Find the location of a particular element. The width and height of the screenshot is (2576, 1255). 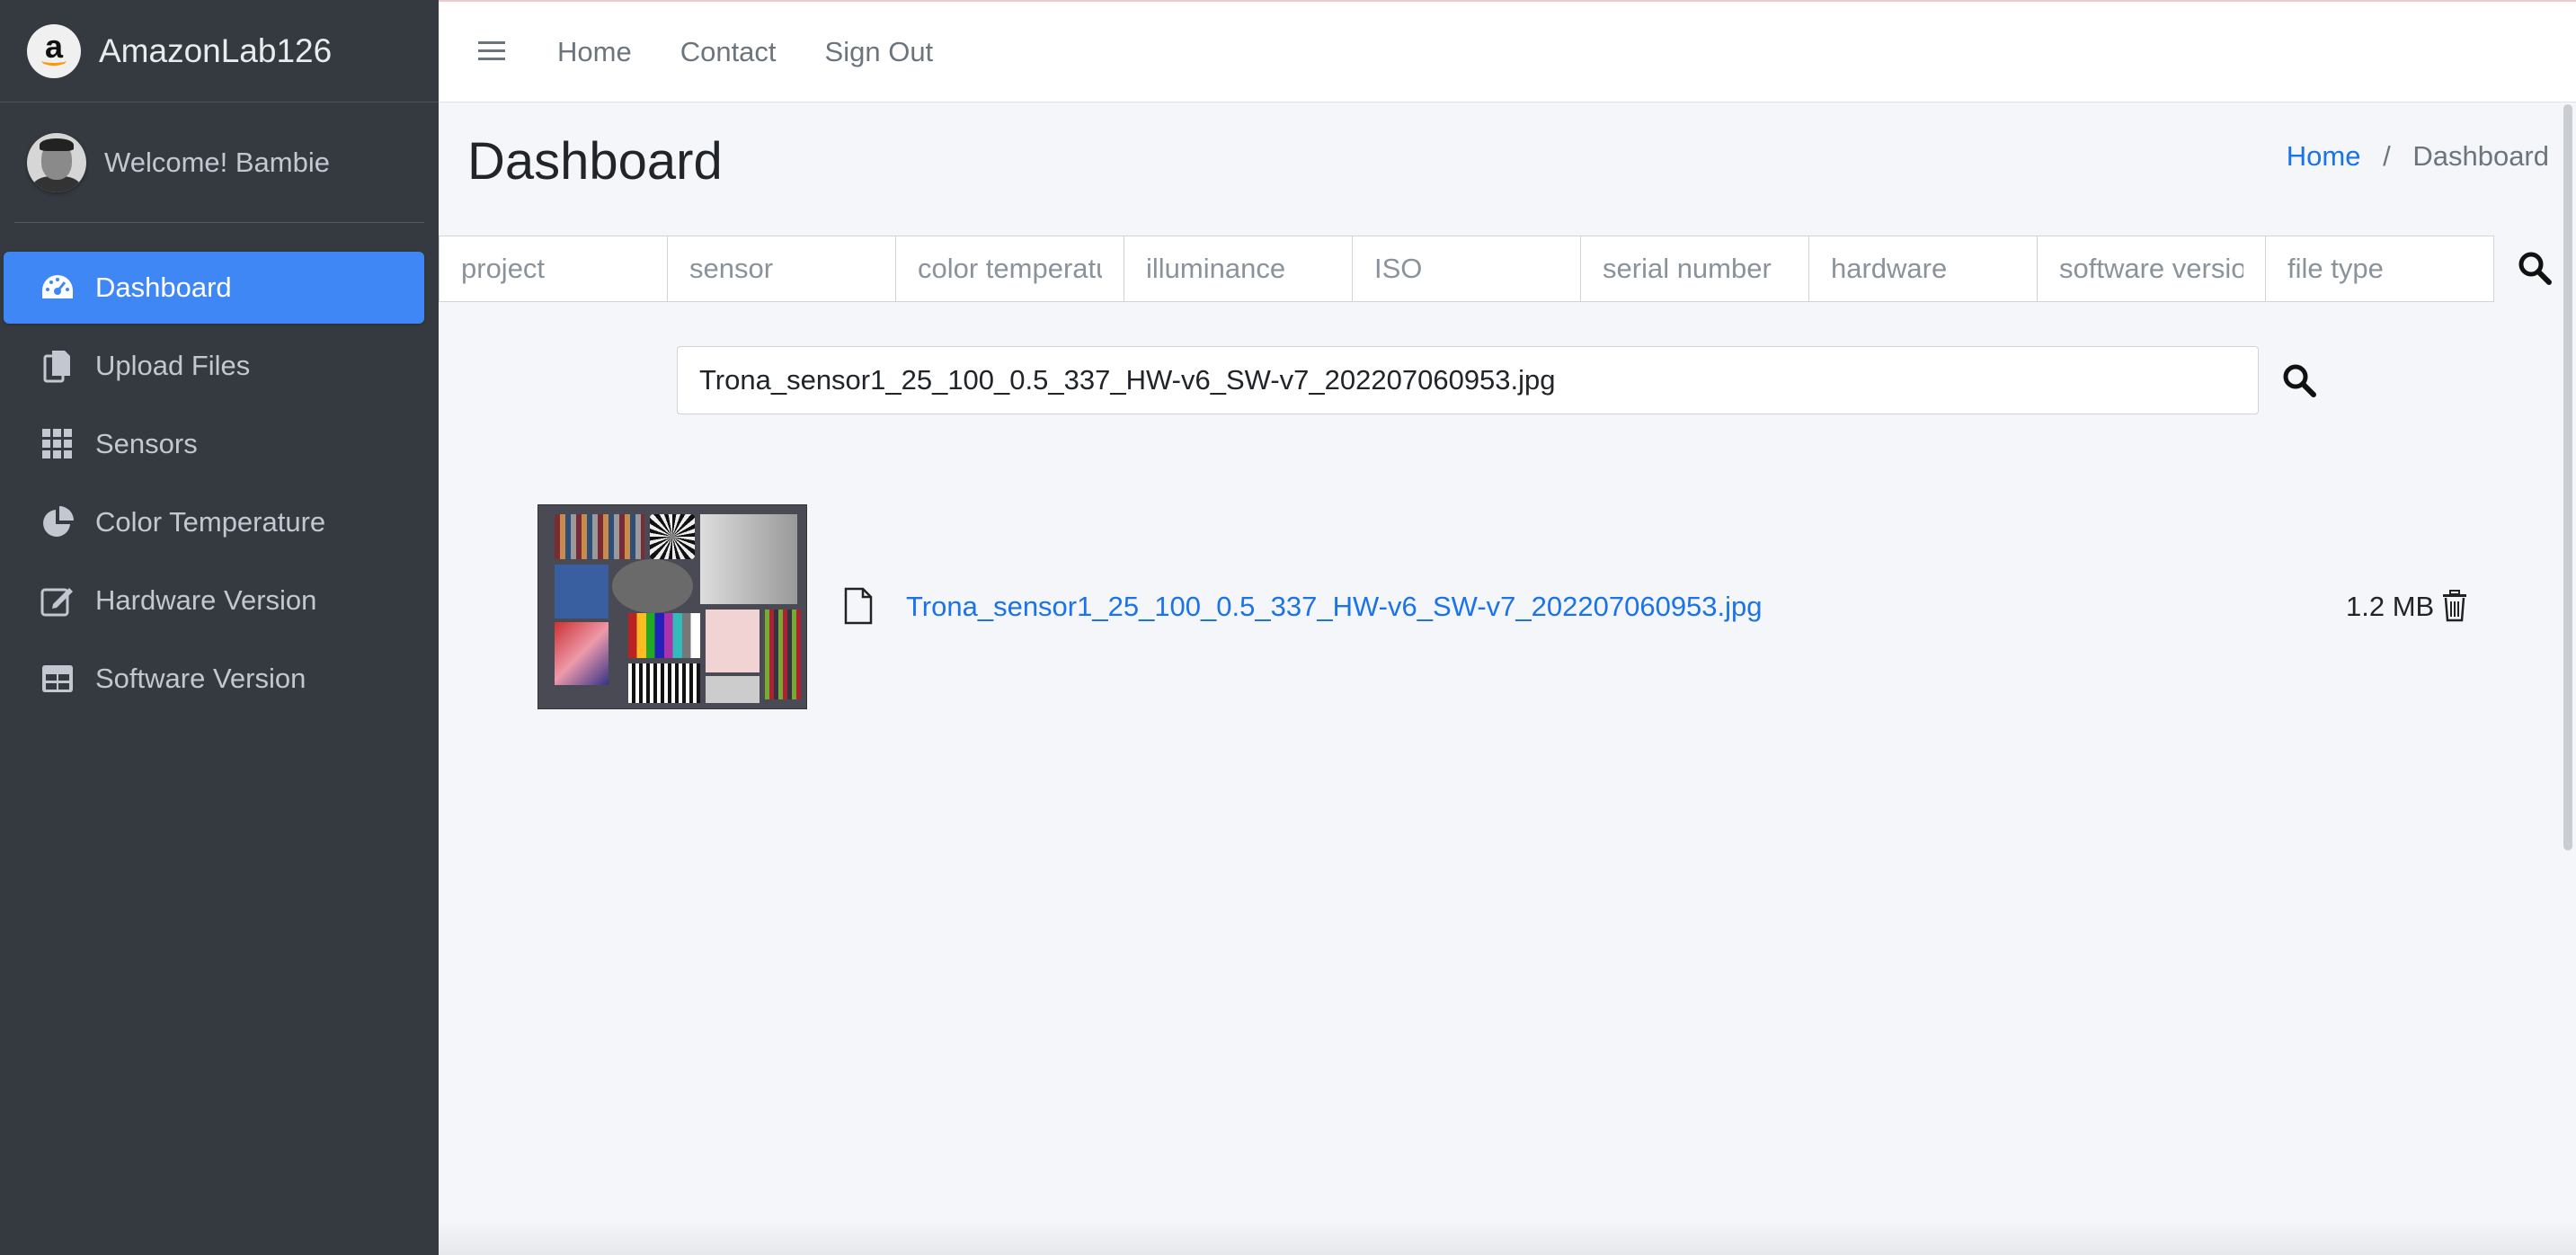

sidebar-item-label: Software Version is located at coordinates (200, 679).